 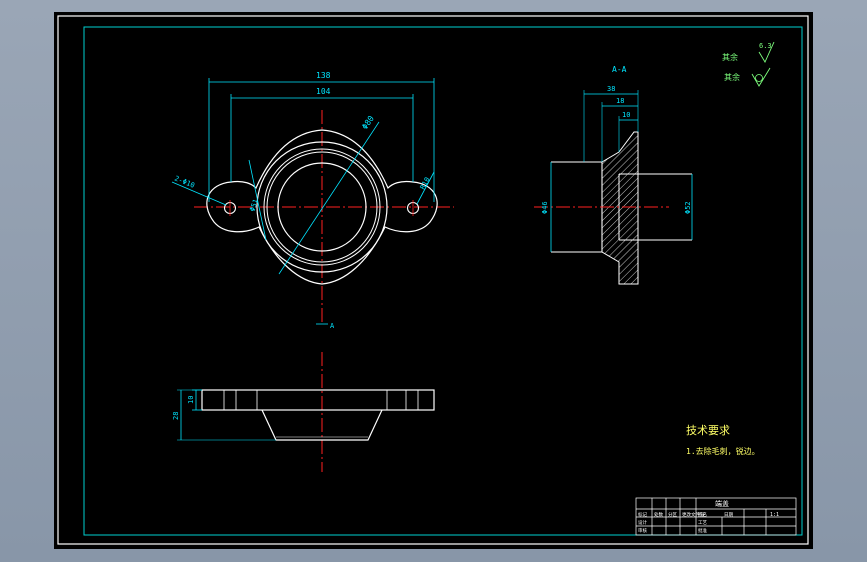 What do you see at coordinates (642, 522) in the screenshot?
I see `title-row-1: 设计` at bounding box center [642, 522].